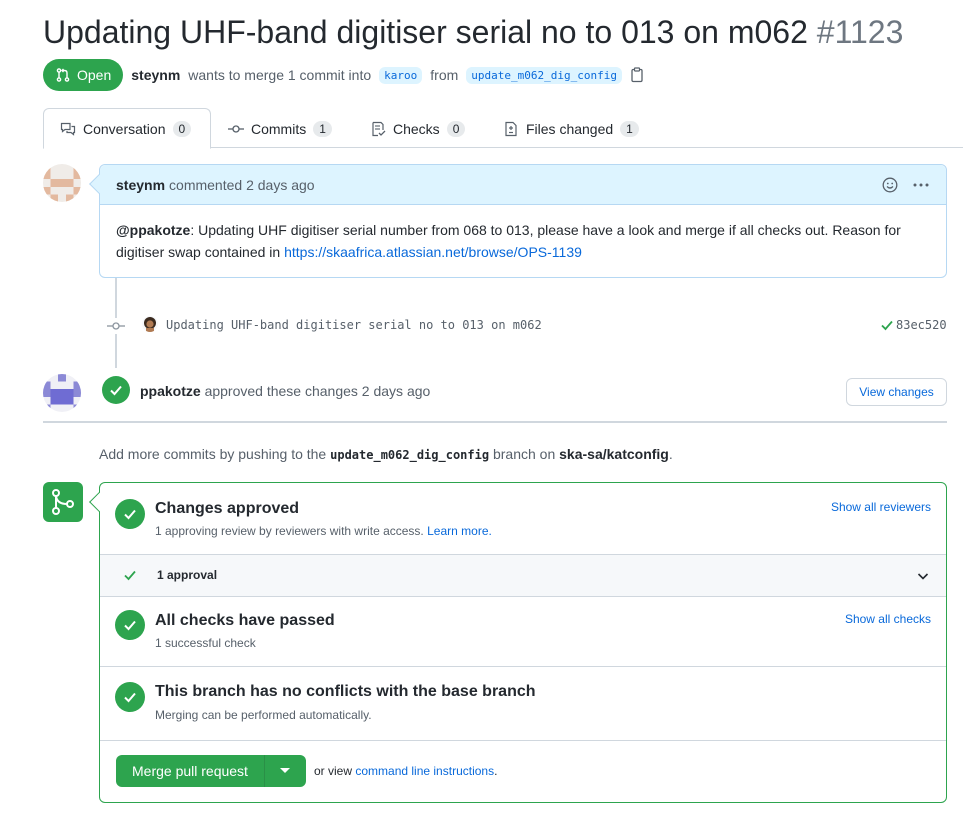  I want to click on person-avatar-icon, so click(150, 324).